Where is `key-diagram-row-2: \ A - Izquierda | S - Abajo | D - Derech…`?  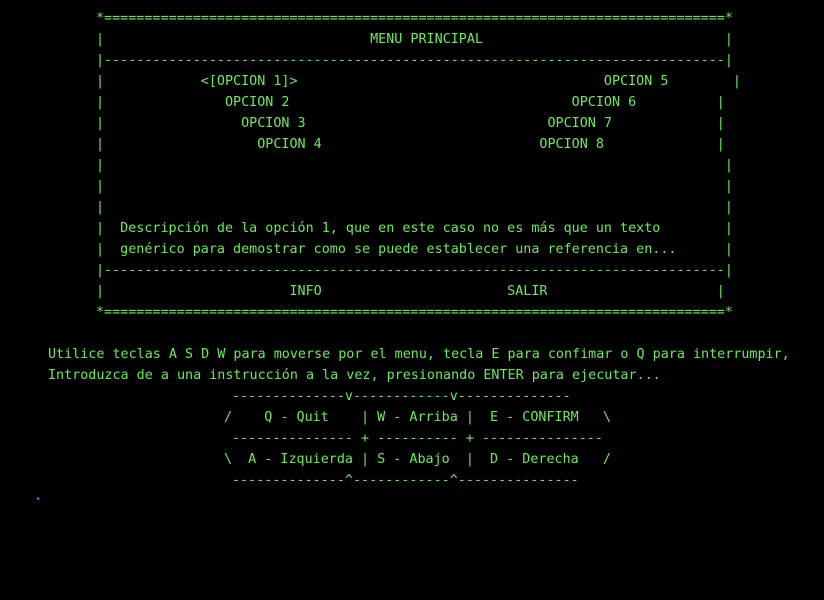 key-diagram-row-2: \ A - Izquierda | S - Abajo | D - Derech… is located at coordinates (417, 459).